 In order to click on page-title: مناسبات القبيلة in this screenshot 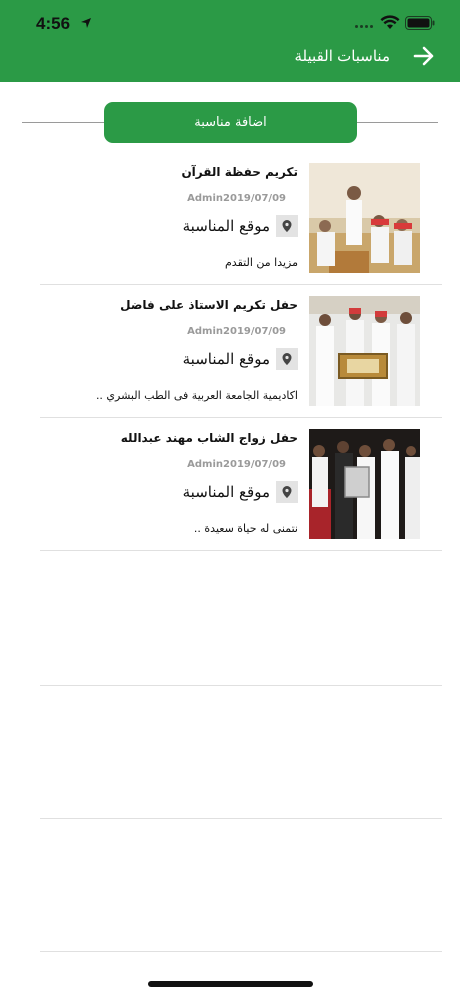, I will do `click(342, 56)`.